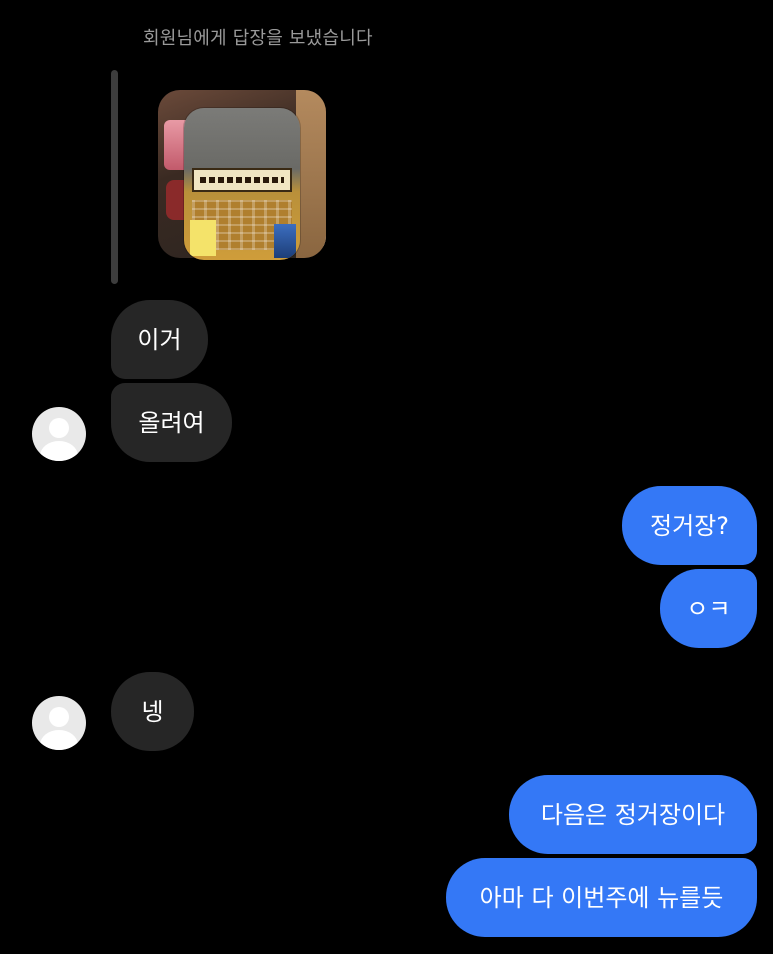 This screenshot has height=954, width=773. What do you see at coordinates (114, 177) in the screenshot?
I see `reply-quote-bar` at bounding box center [114, 177].